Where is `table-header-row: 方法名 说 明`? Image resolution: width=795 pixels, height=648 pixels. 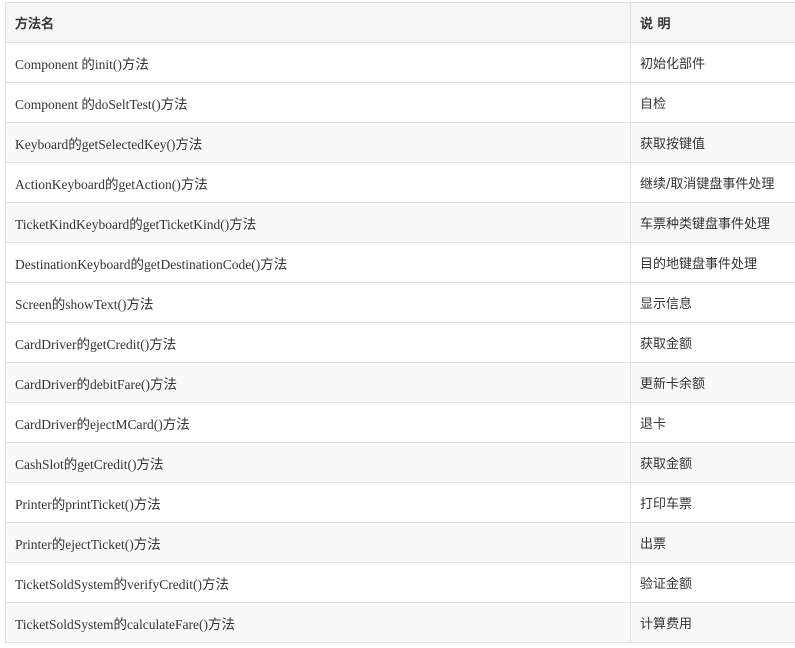 table-header-row: 方法名 说 明 is located at coordinates (400, 22).